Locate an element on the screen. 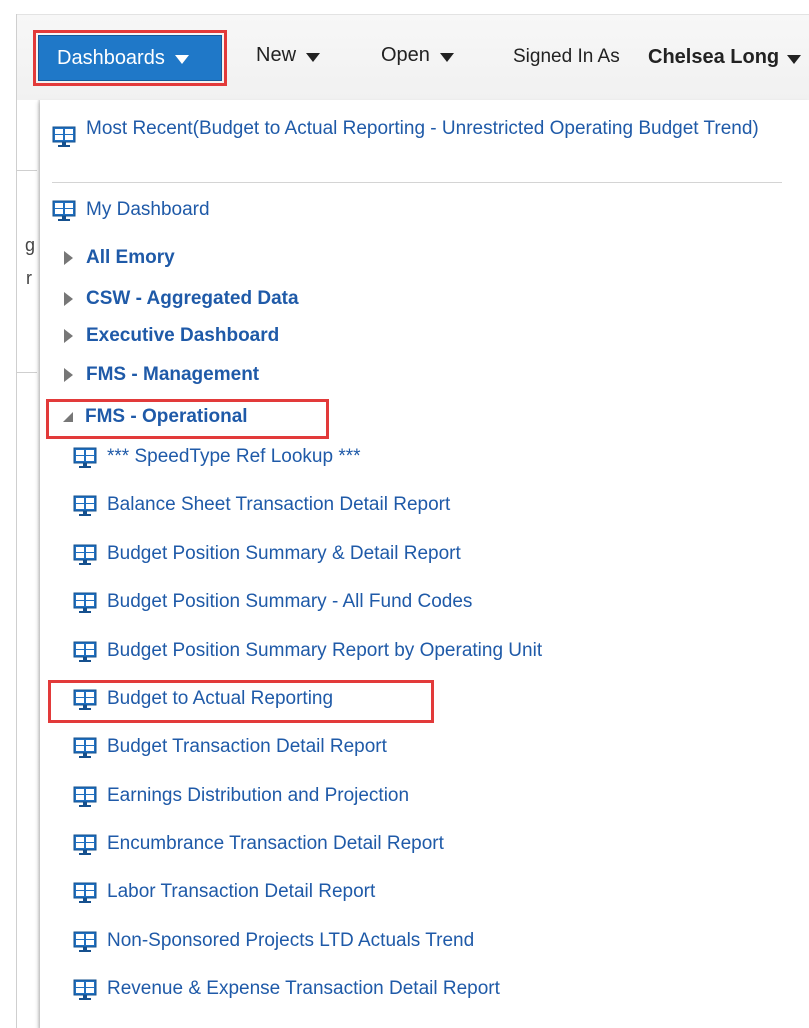 The height and width of the screenshot is (1028, 809). folder-fms-management: FMS - Management is located at coordinates (161, 375).